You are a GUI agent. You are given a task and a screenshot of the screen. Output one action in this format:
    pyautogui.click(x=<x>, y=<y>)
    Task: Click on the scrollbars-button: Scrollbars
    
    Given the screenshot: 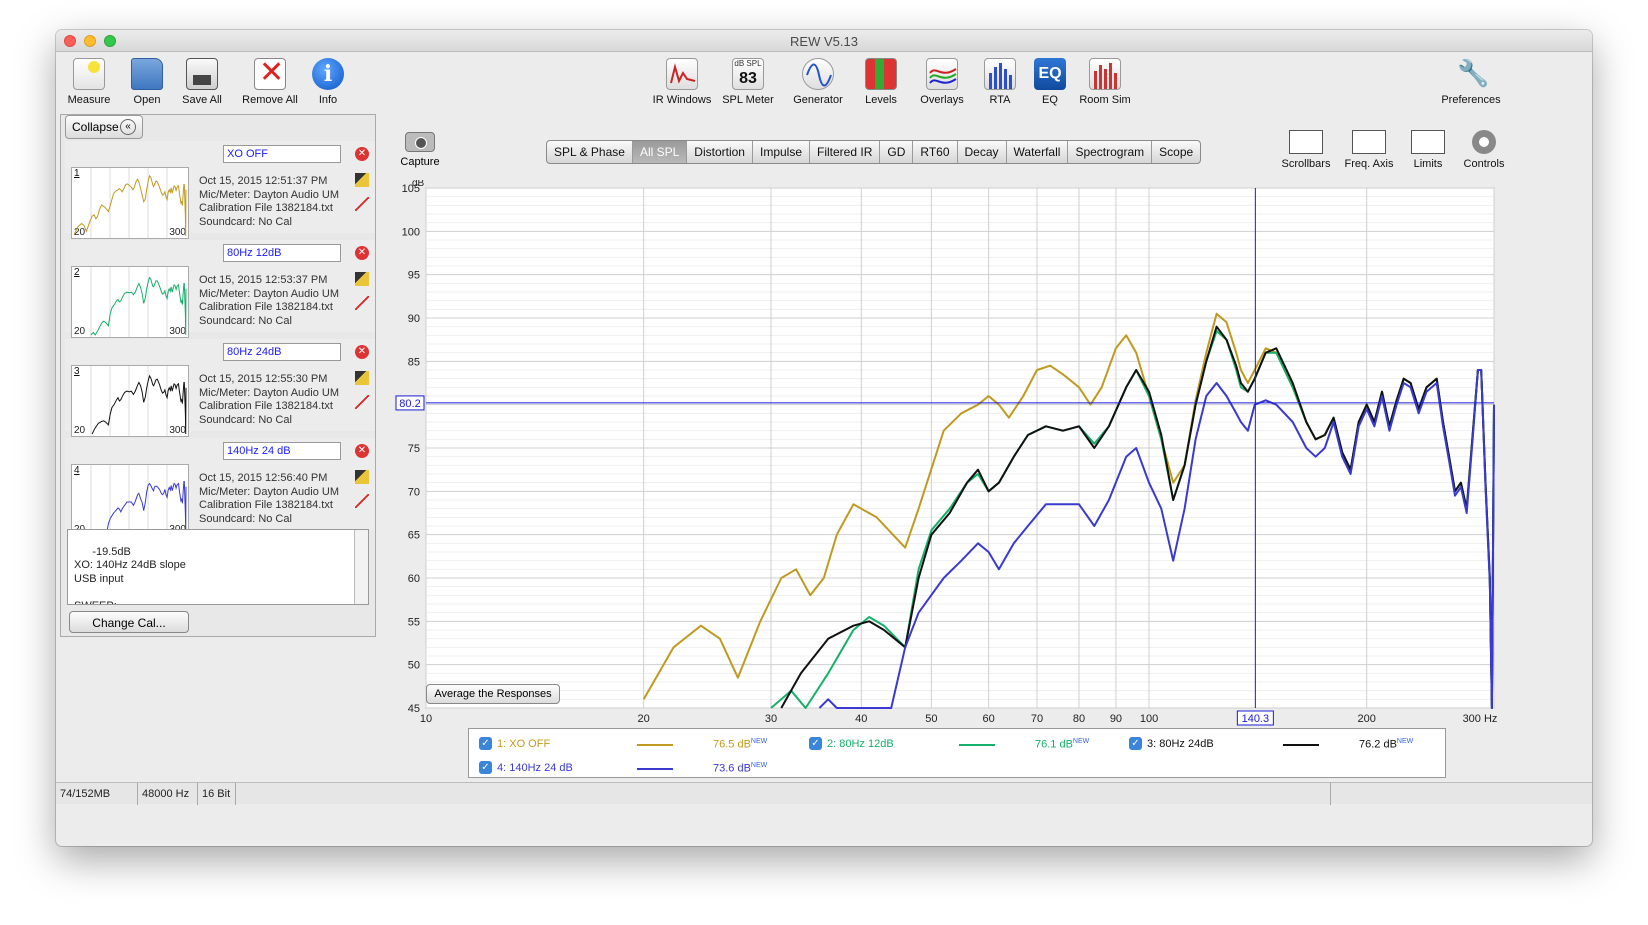 What is the action you would take?
    pyautogui.click(x=1306, y=150)
    